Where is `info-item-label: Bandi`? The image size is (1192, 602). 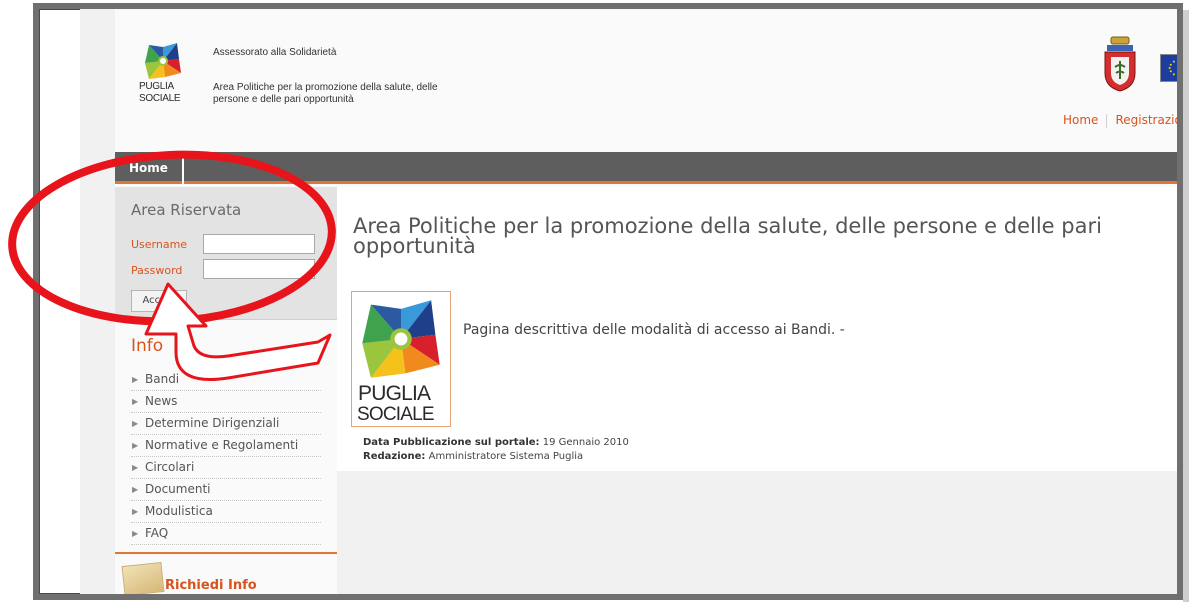 info-item-label: Bandi is located at coordinates (162, 379).